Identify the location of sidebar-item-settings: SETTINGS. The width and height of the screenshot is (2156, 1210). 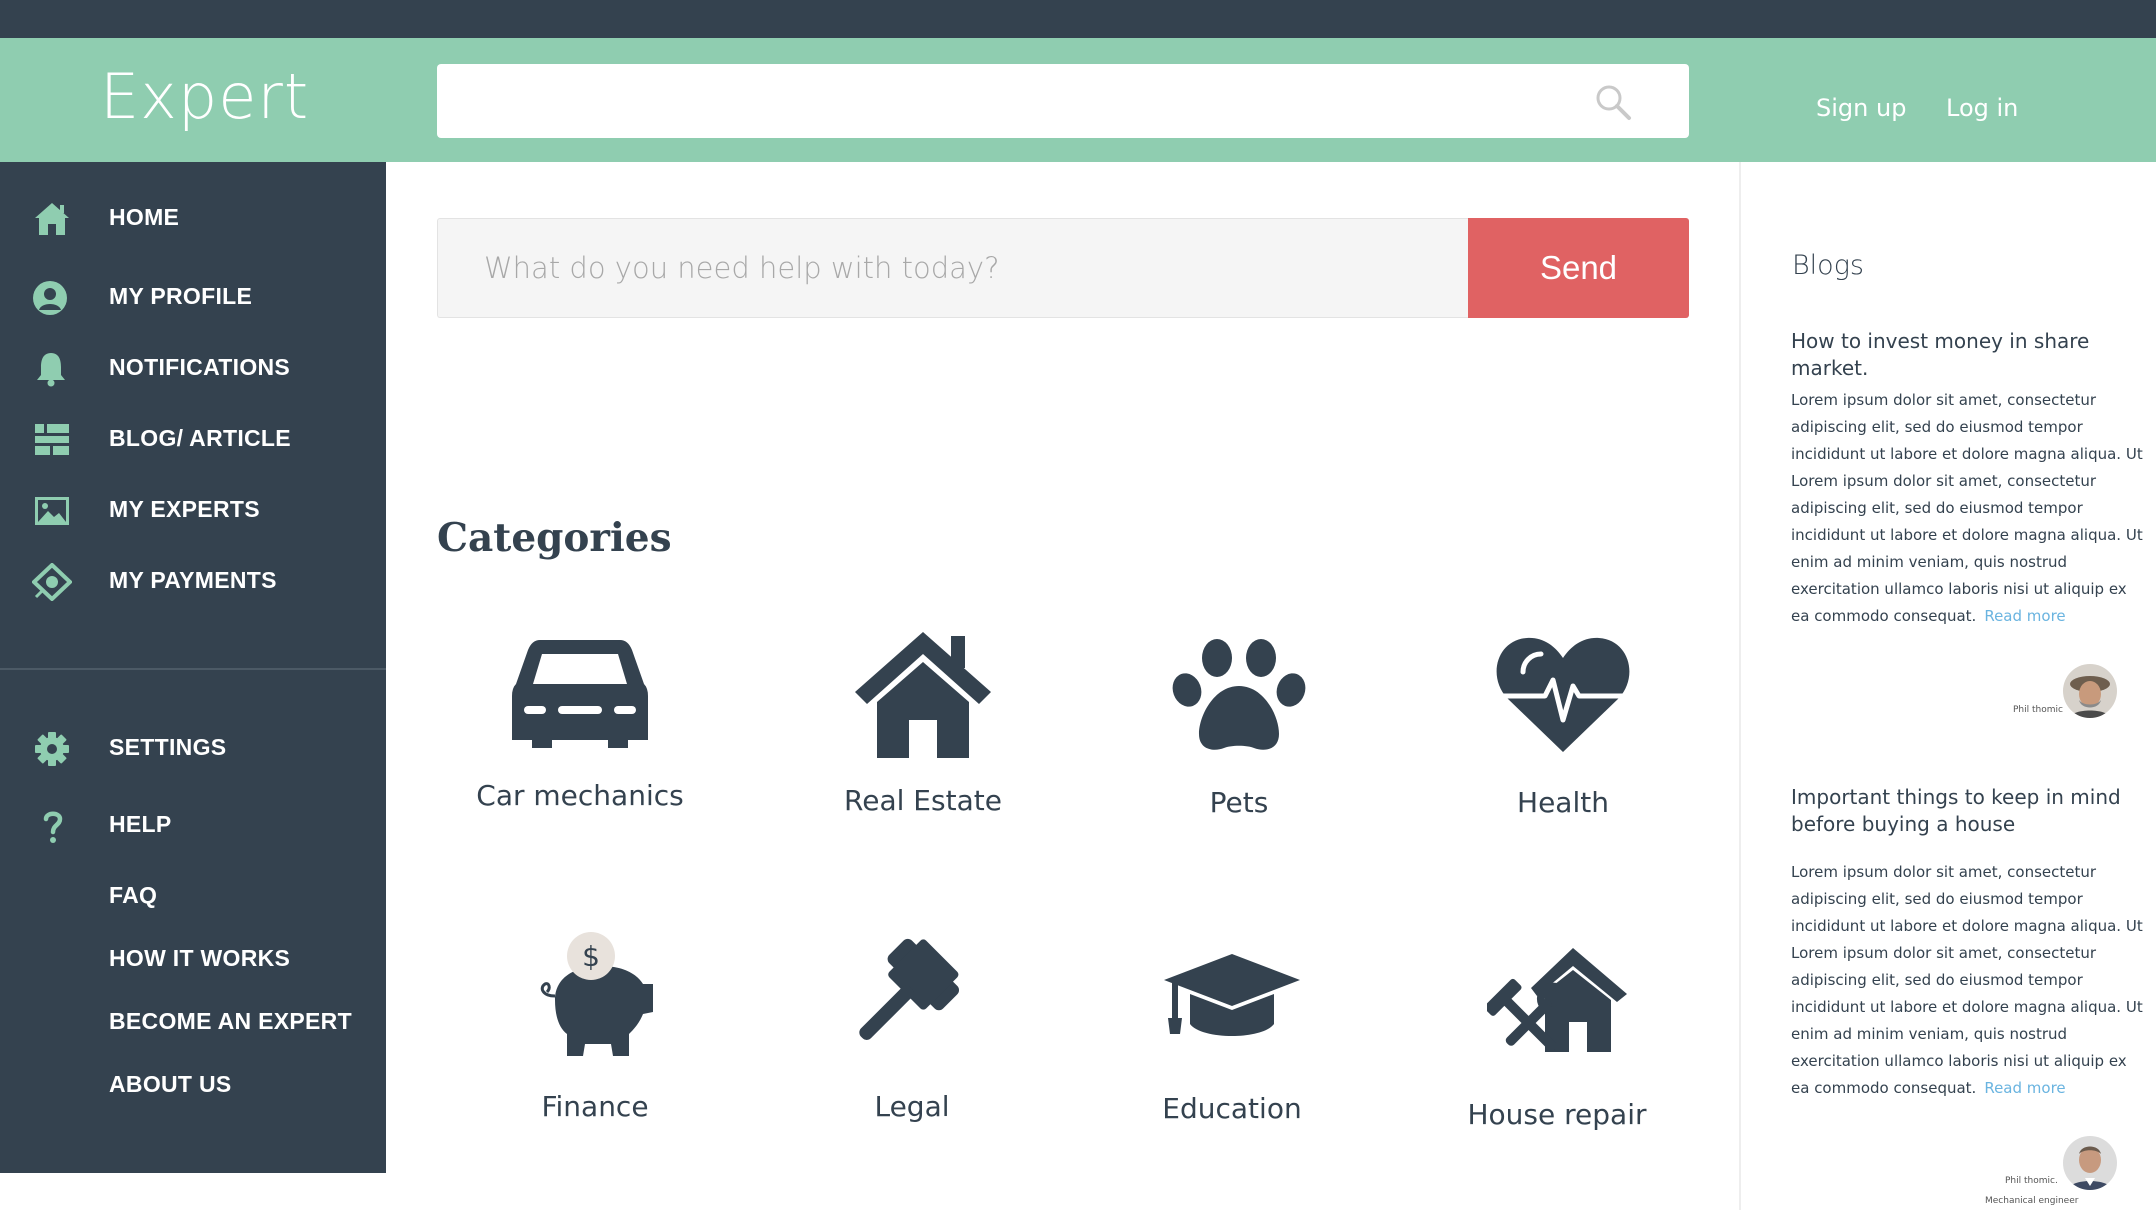
(193, 747).